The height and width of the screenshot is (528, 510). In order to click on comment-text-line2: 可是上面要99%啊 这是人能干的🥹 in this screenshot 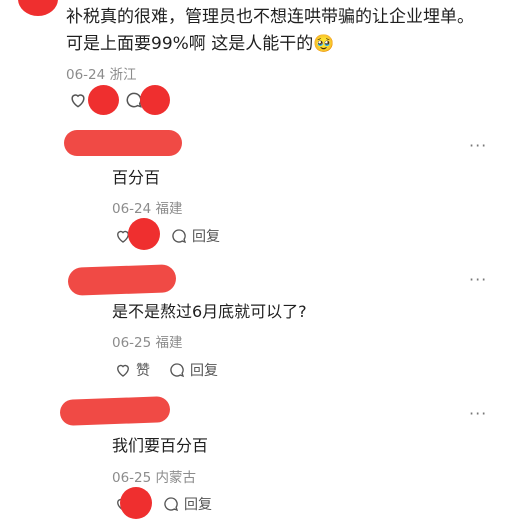, I will do `click(200, 44)`.